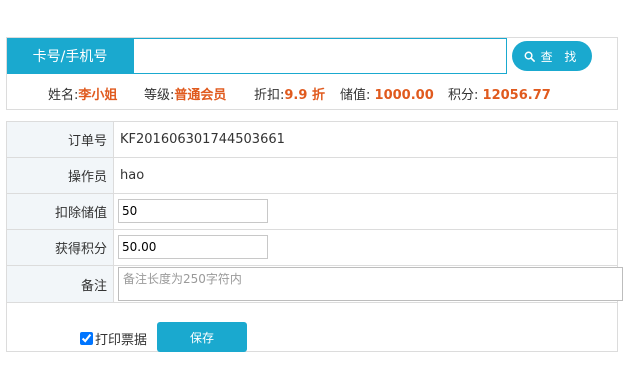  Describe the element at coordinates (365, 247) in the screenshot. I see `points-cell` at that location.